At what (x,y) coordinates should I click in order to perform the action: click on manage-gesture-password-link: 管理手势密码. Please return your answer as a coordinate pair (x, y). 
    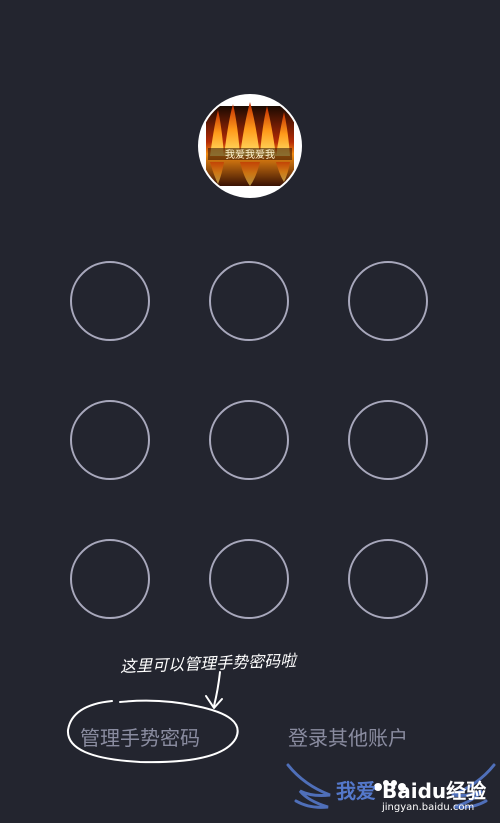
    Looking at the image, I should click on (140, 736).